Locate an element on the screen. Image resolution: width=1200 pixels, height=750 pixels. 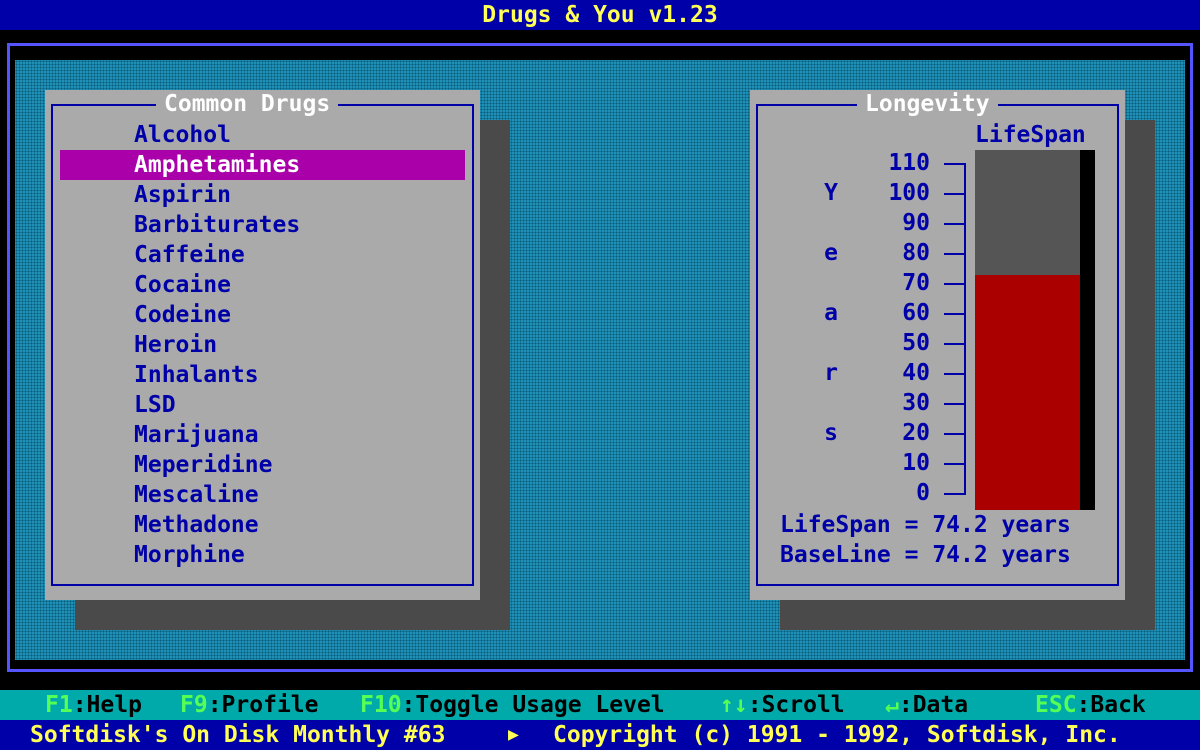
drug-item-barbiturates: Barbiturates is located at coordinates (262, 225).